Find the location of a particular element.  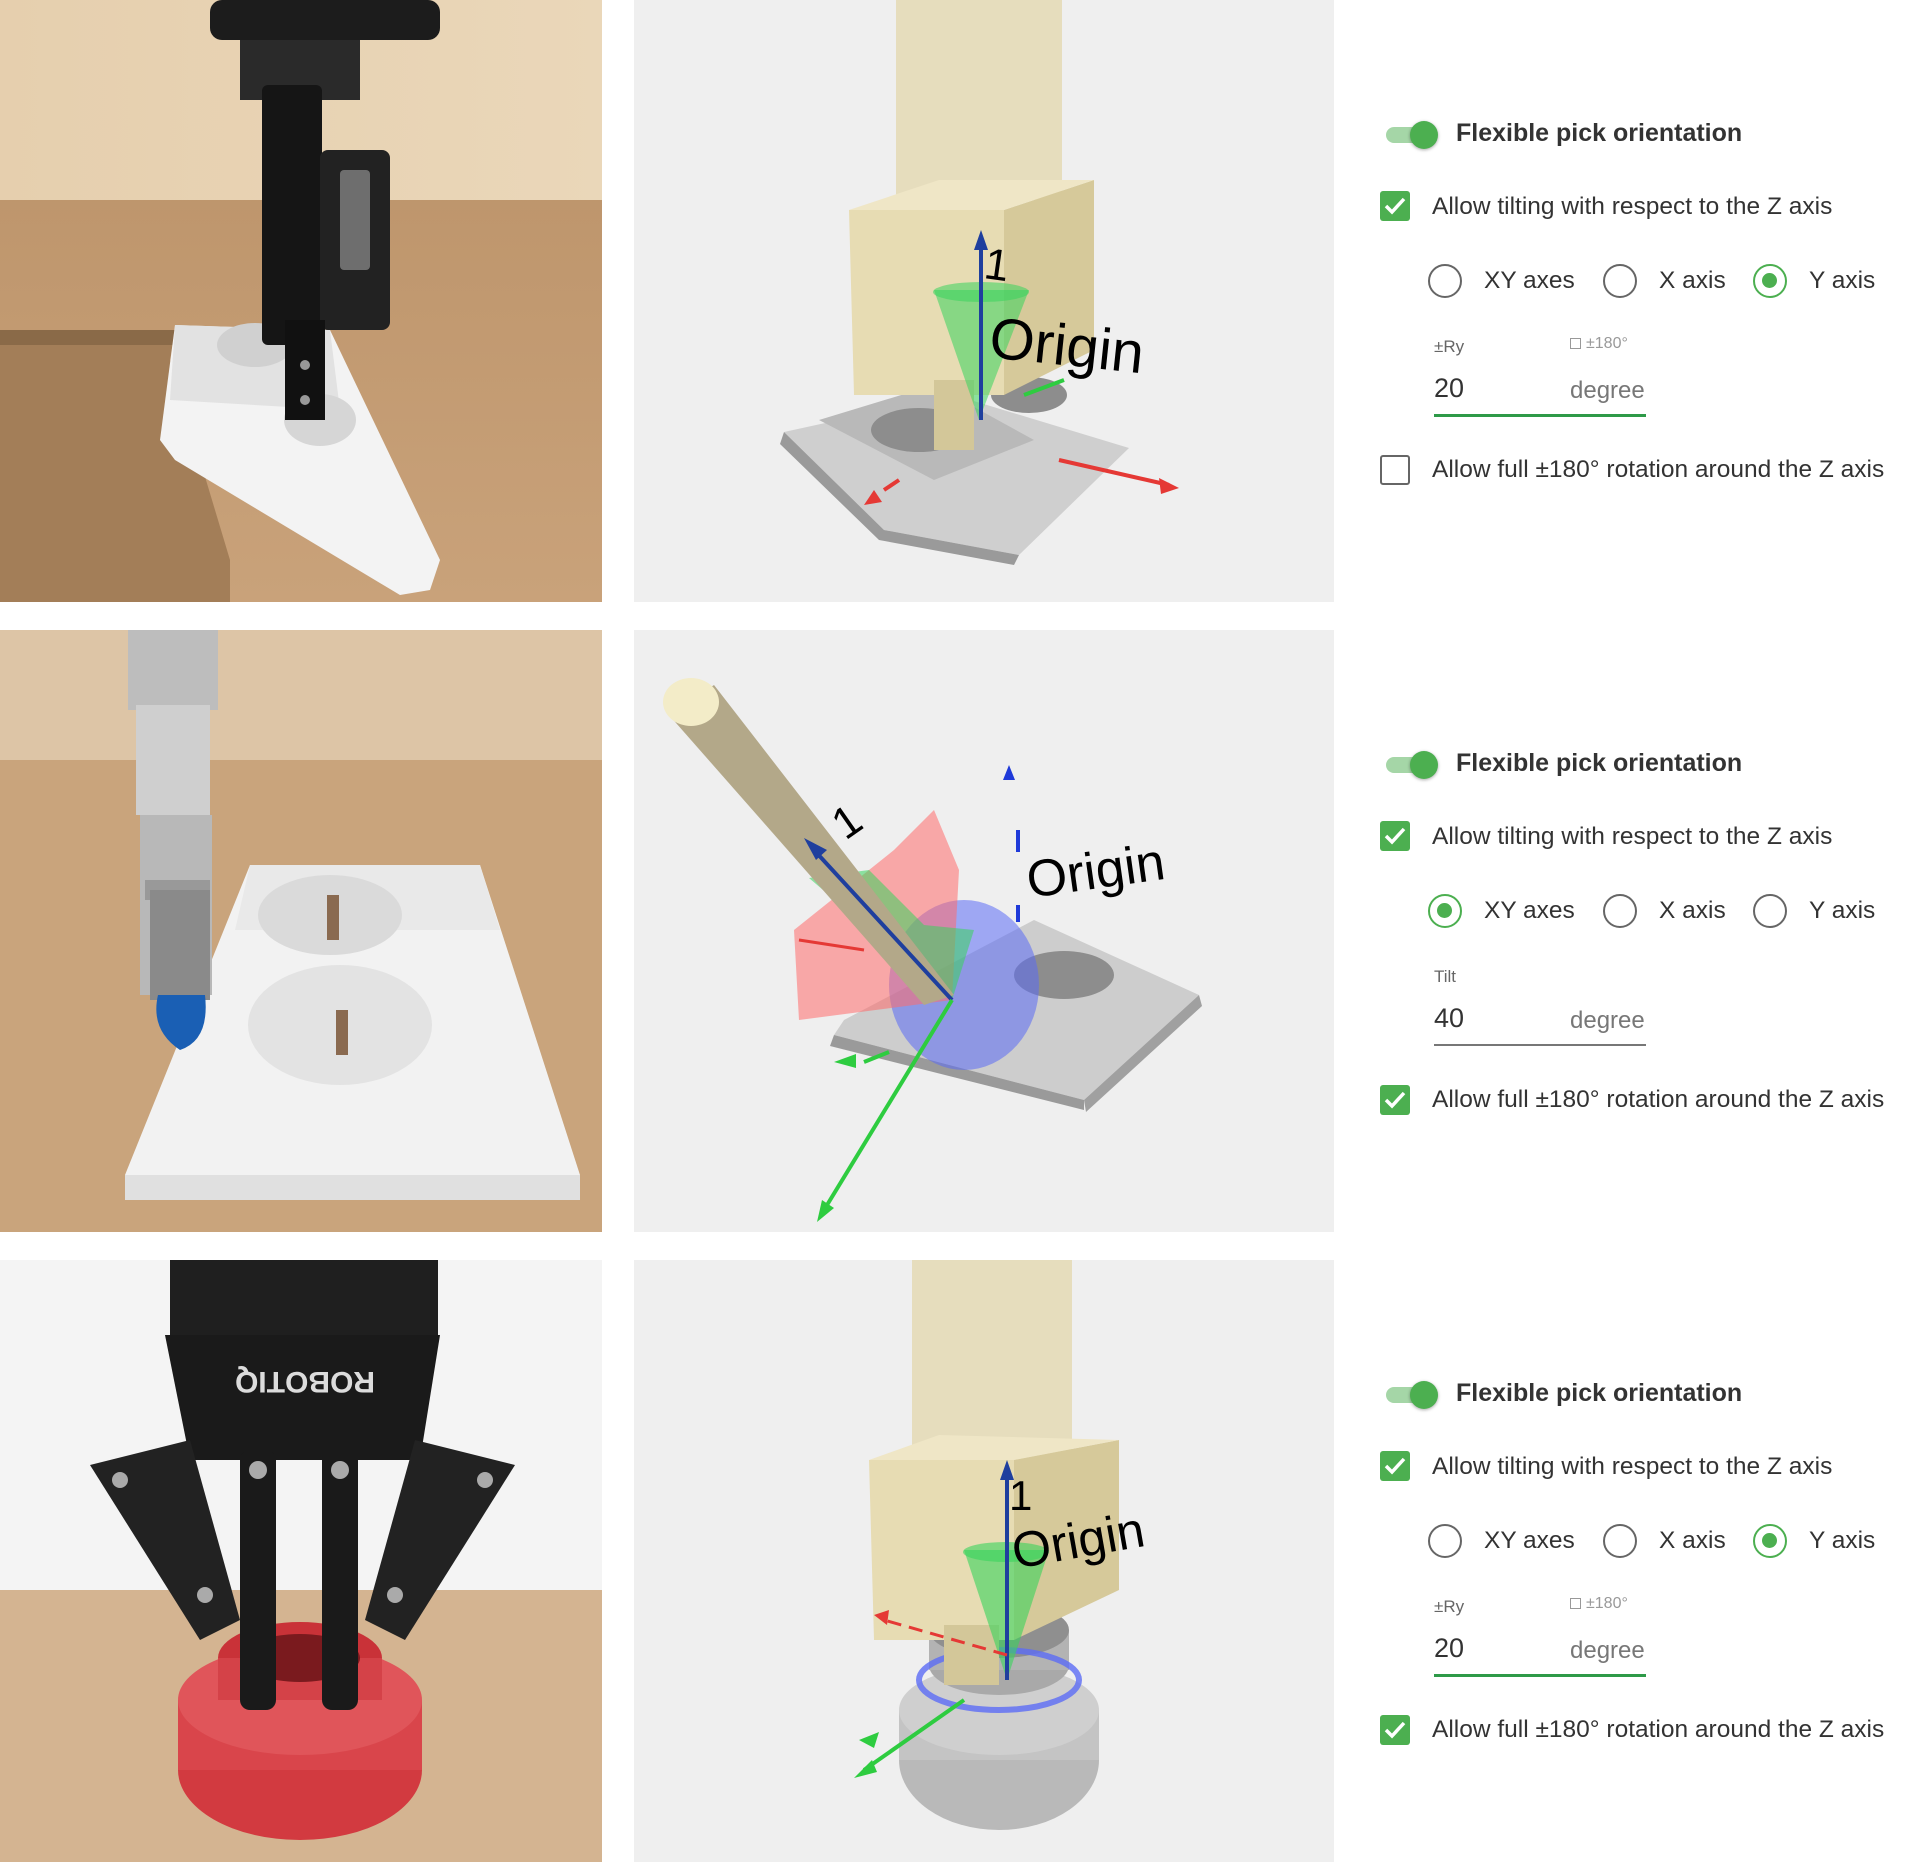

origin-label: Origin is located at coordinates (1095, 871).